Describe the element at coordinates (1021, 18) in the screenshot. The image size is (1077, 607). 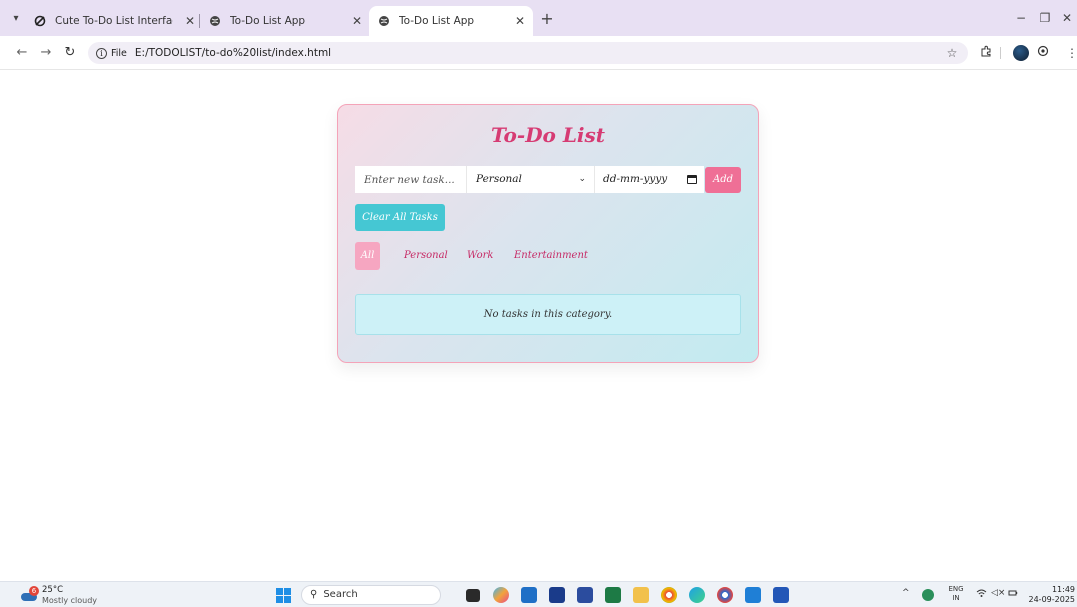
I see `minimize-icon: −` at that location.